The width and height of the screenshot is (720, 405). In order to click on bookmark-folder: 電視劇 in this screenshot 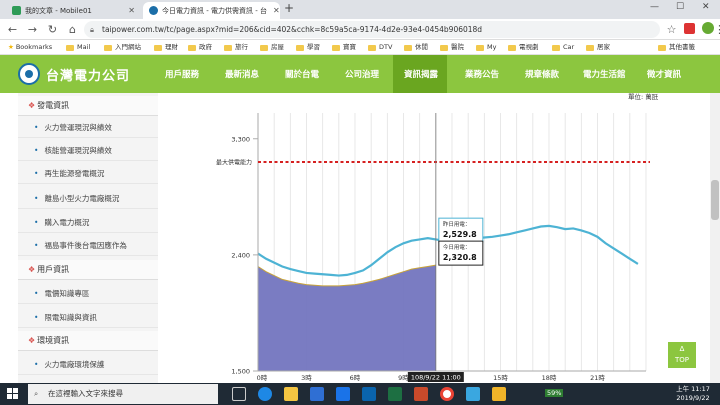, I will do `click(523, 47)`.